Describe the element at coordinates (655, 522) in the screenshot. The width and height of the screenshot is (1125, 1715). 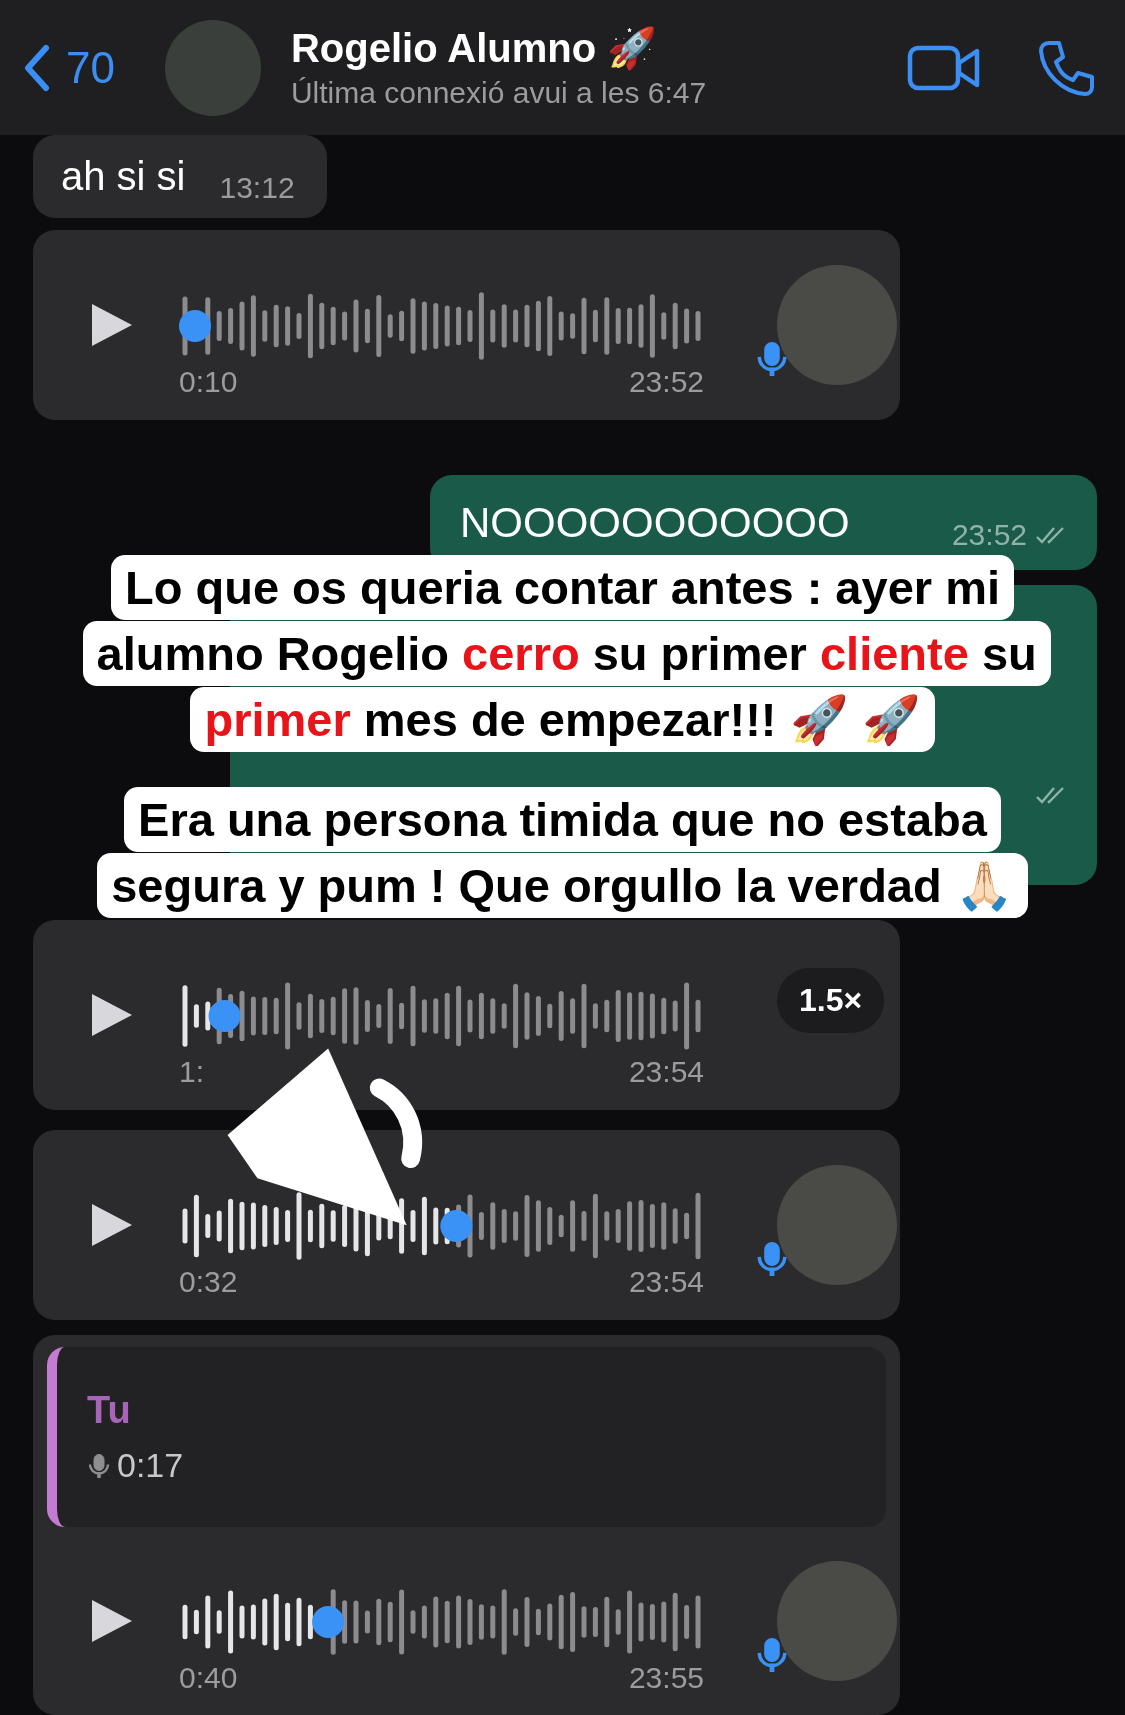
I see `message-text: NOOOOOOOOOOO` at that location.